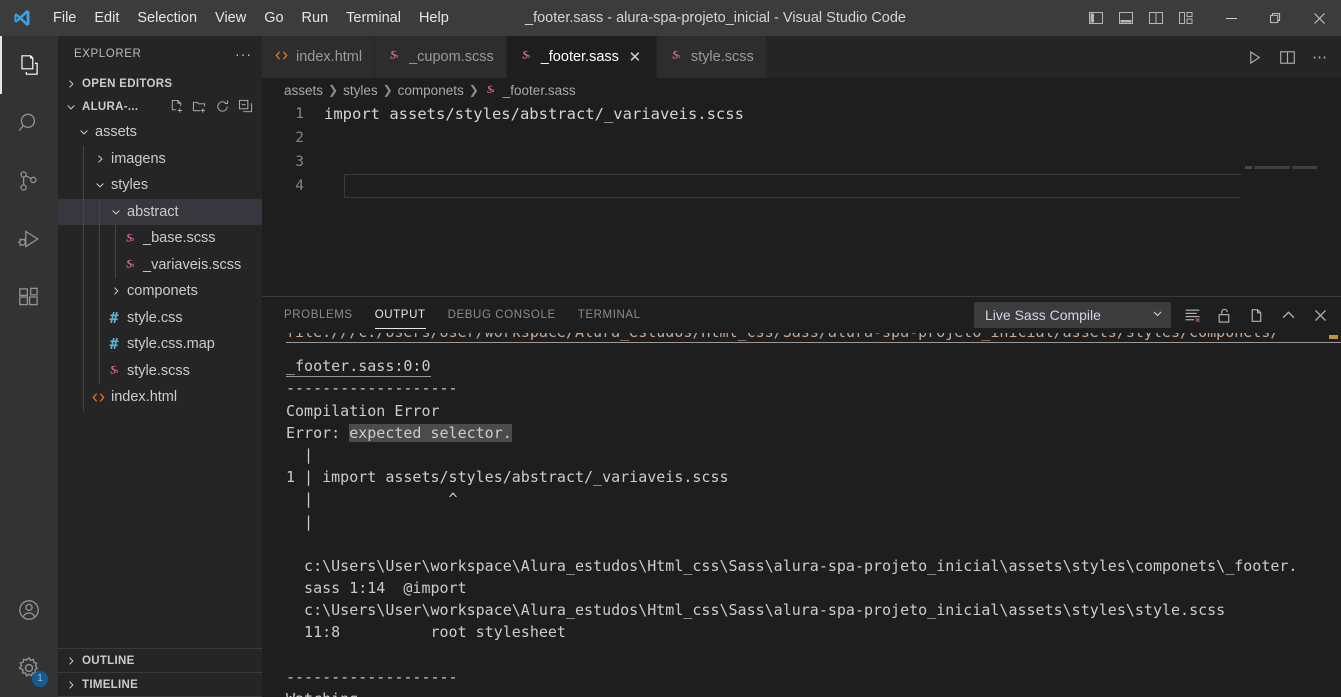 This screenshot has width=1341, height=697. Describe the element at coordinates (1254, 57) in the screenshot. I see `run-icon` at that location.